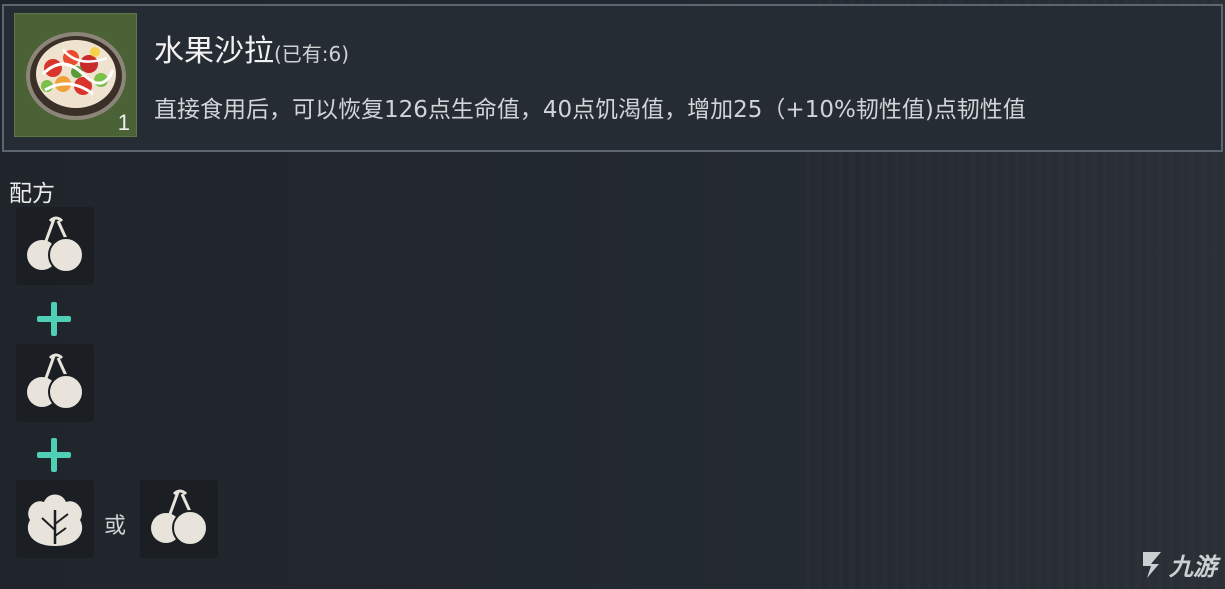 The image size is (1225, 589). I want to click on item-slot: 1, so click(75, 75).